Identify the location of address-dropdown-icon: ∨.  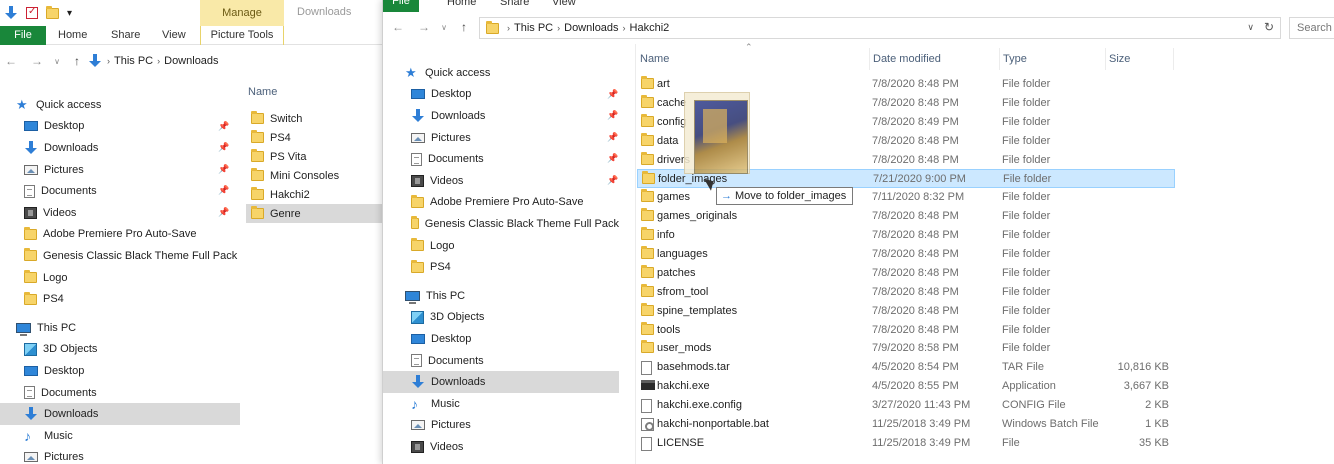
(1250, 27).